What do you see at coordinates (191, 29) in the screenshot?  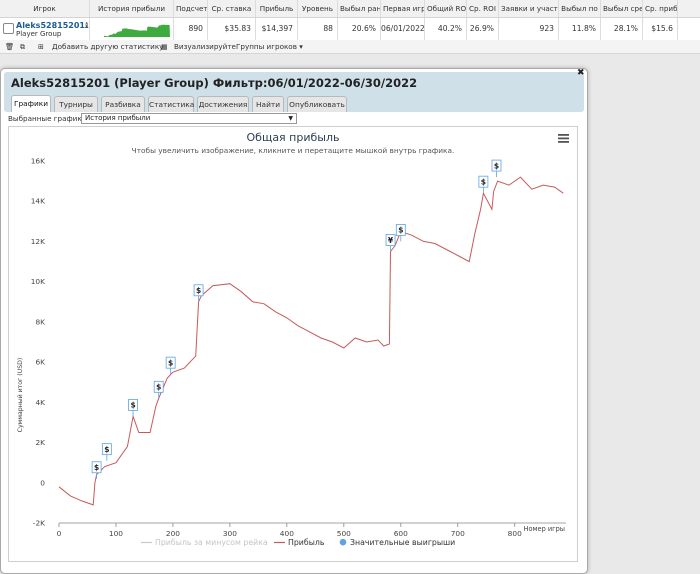 I see `table-cell: 890` at bounding box center [191, 29].